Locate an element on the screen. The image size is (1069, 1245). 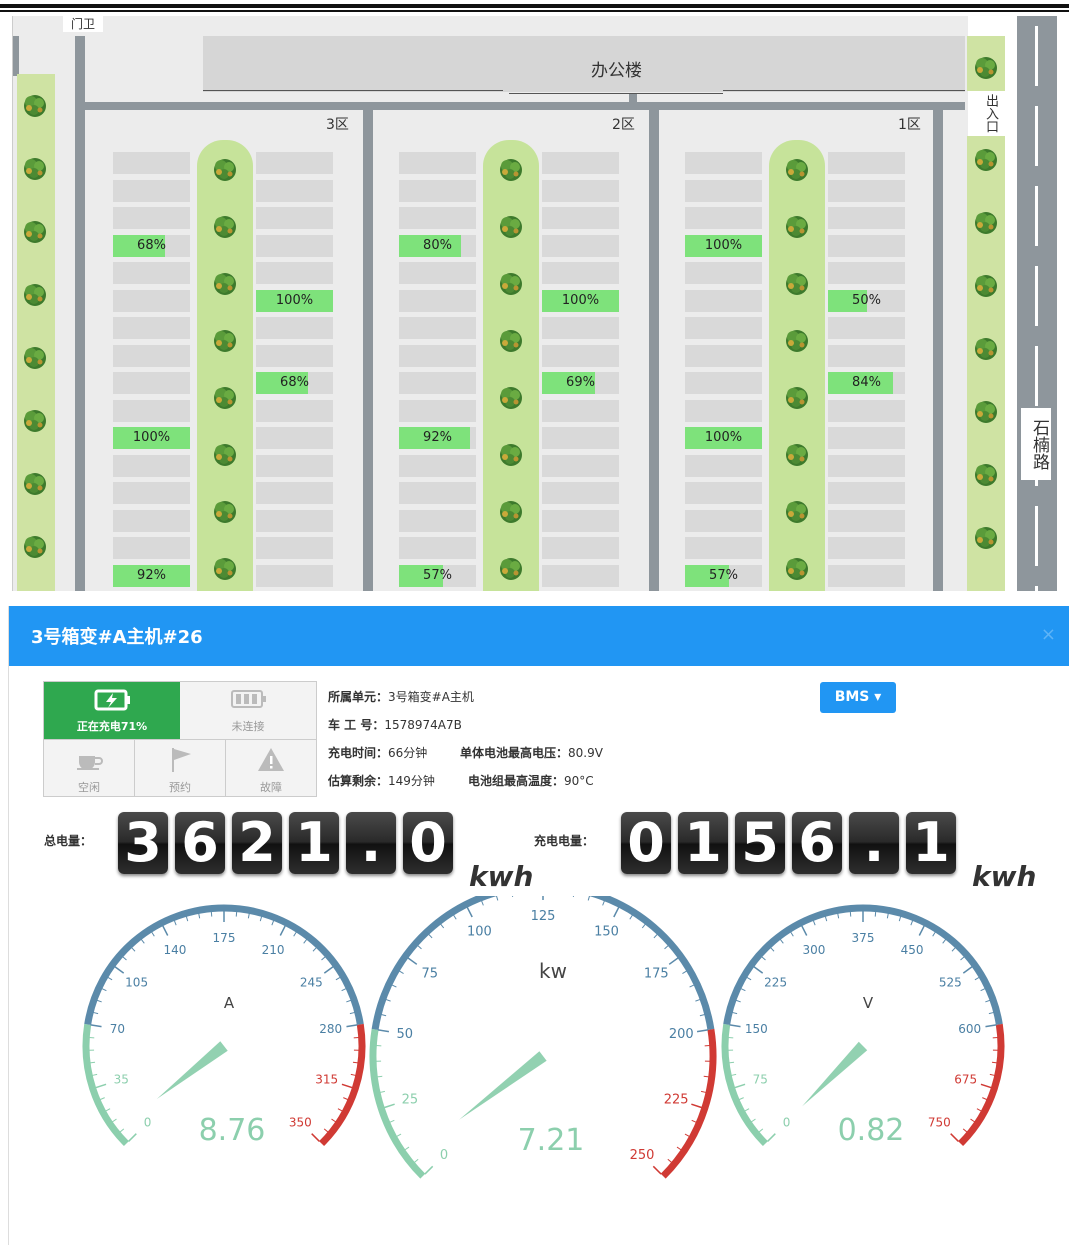
gauge-tick-label: 600 is located at coordinates (969, 1029).